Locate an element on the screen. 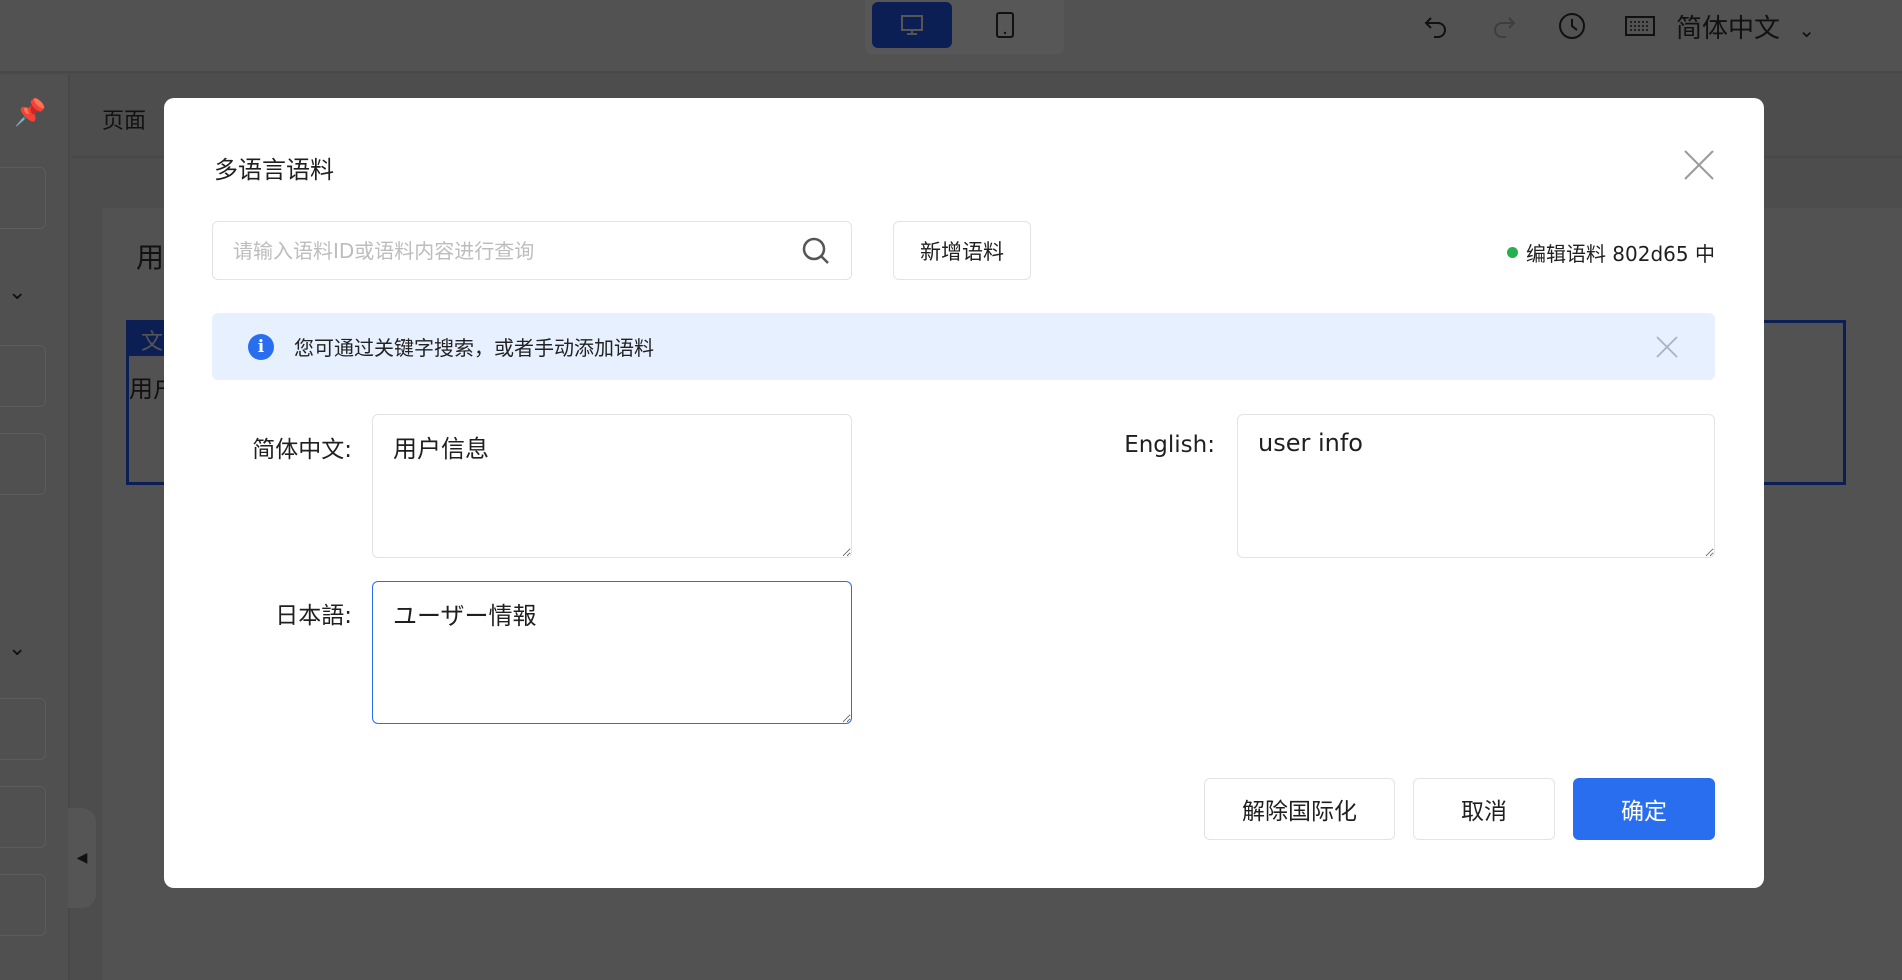 This screenshot has width=1902, height=980. history-button is located at coordinates (1572, 26).